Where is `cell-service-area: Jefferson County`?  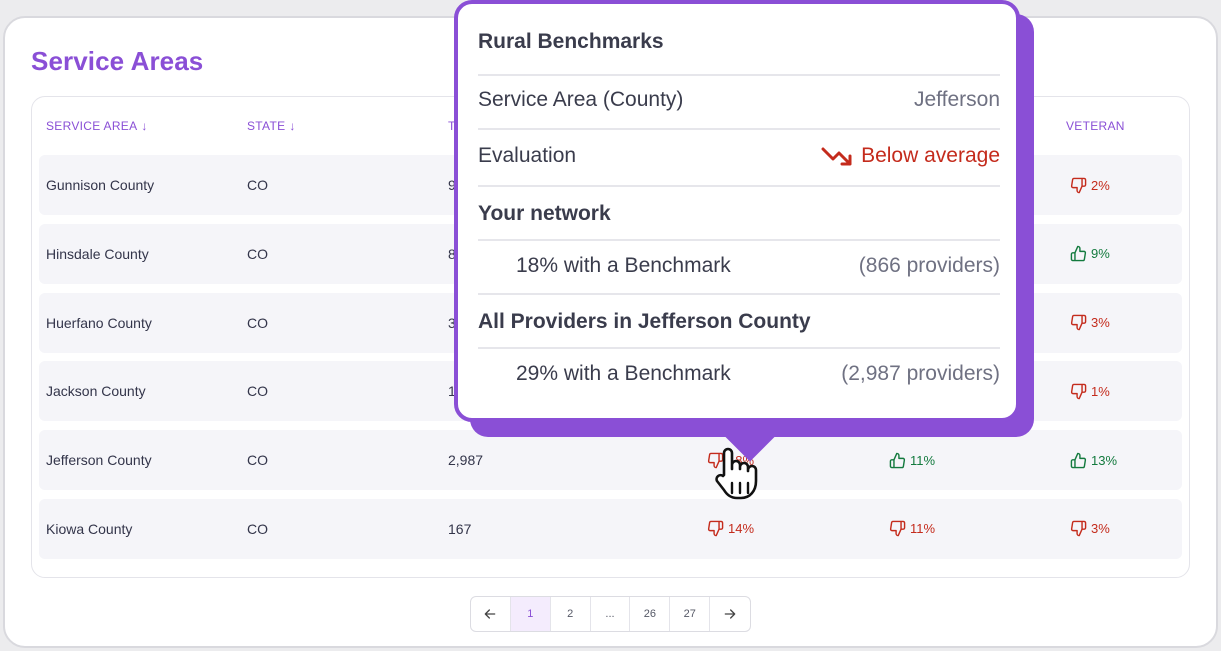
cell-service-area: Jefferson County is located at coordinates (99, 460).